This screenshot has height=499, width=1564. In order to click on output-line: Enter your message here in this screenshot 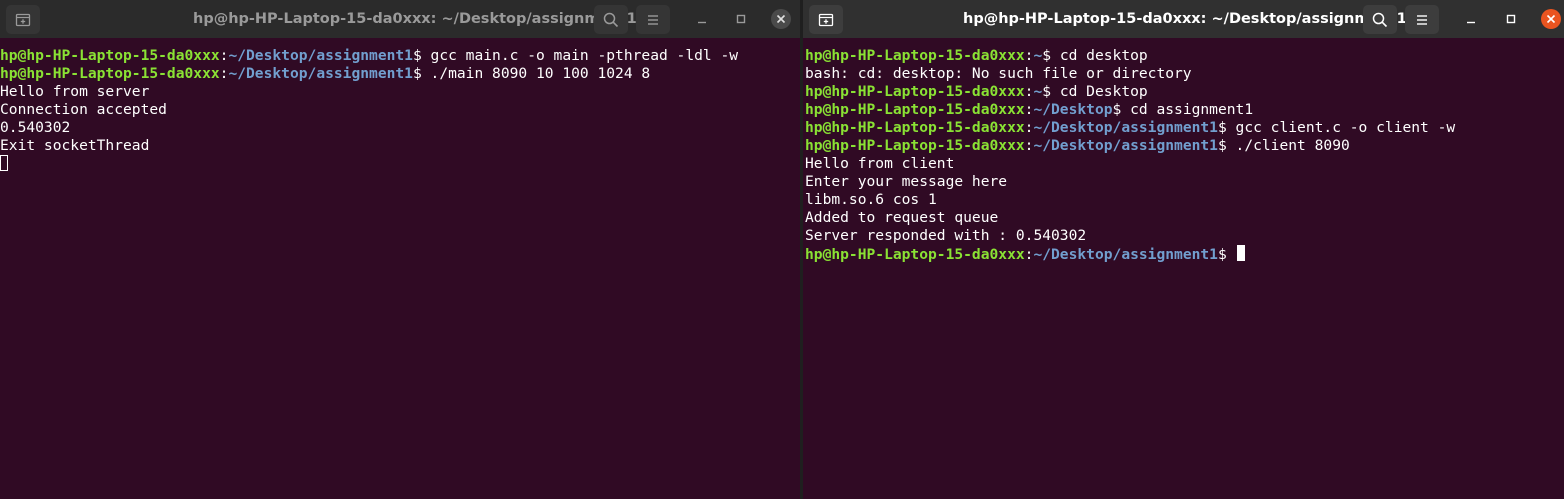, I will do `click(906, 181)`.